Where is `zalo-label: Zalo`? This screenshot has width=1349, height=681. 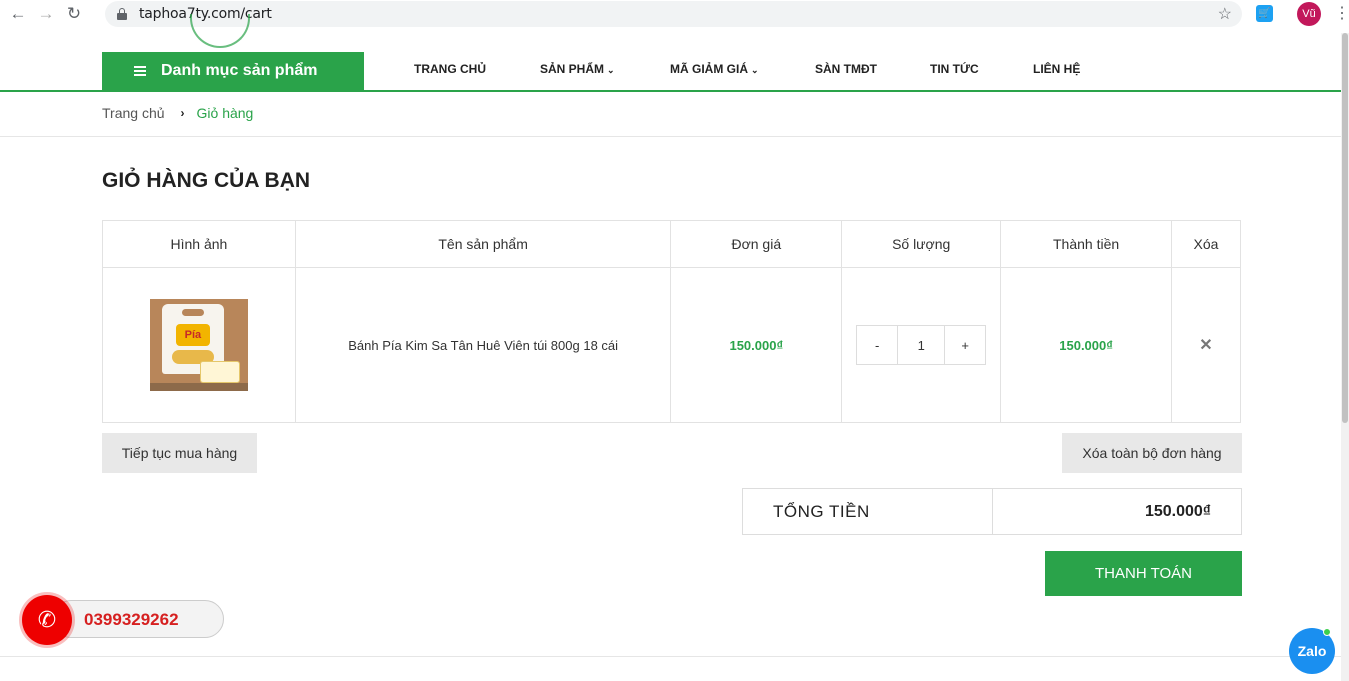 zalo-label: Zalo is located at coordinates (1312, 651).